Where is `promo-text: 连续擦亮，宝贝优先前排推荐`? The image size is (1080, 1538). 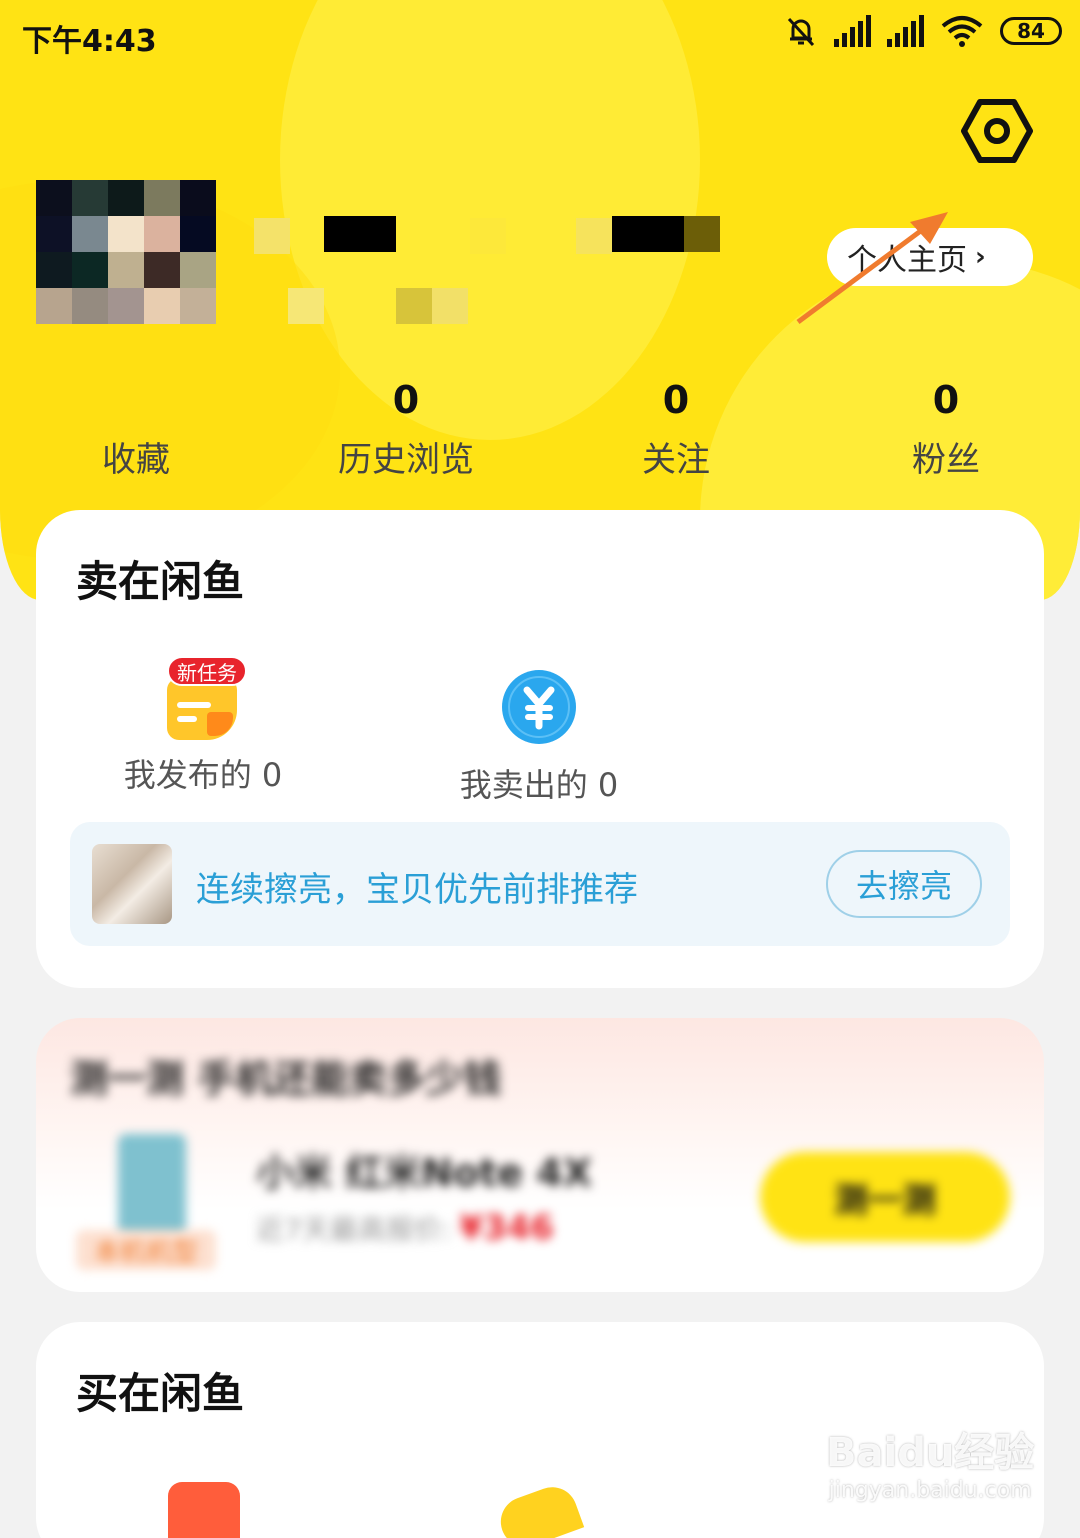
promo-text: 连续擦亮，宝贝优先前排推荐 is located at coordinates (417, 890).